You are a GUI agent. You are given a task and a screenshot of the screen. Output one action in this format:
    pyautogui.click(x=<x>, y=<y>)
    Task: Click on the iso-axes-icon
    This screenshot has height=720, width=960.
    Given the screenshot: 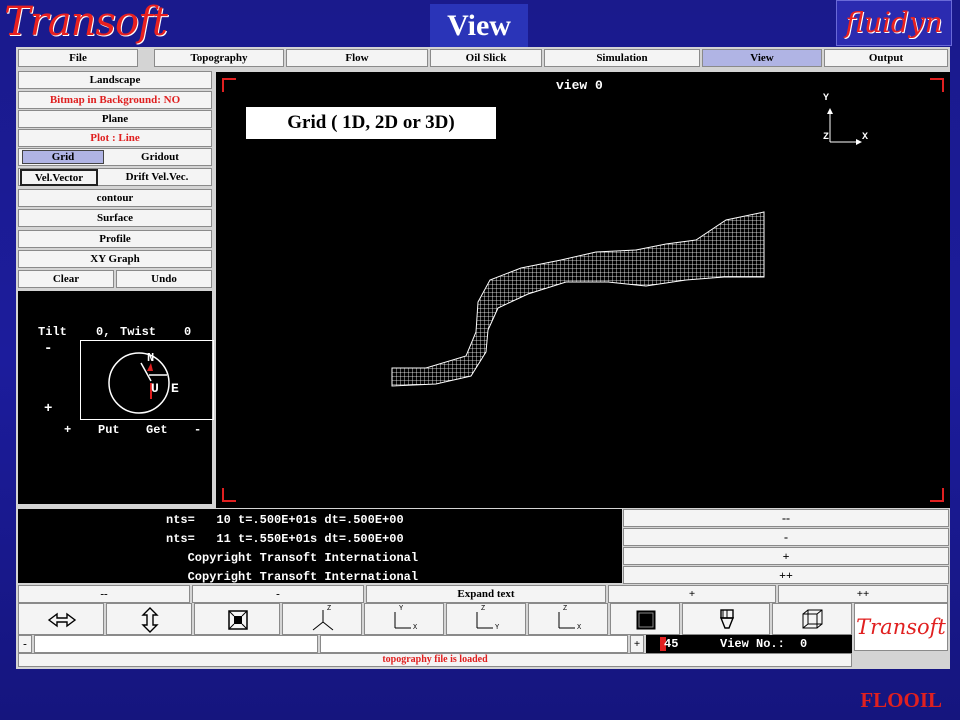 What is the action you would take?
    pyautogui.click(x=323, y=620)
    